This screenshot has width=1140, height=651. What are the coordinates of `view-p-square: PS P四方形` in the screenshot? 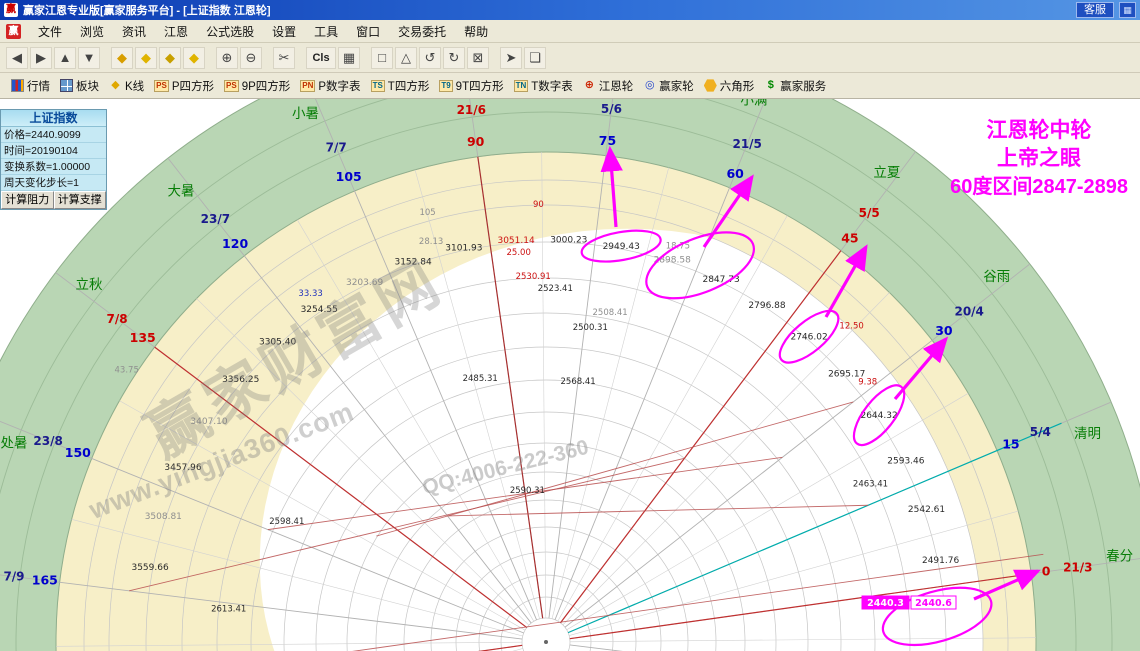 It's located at (184, 86).